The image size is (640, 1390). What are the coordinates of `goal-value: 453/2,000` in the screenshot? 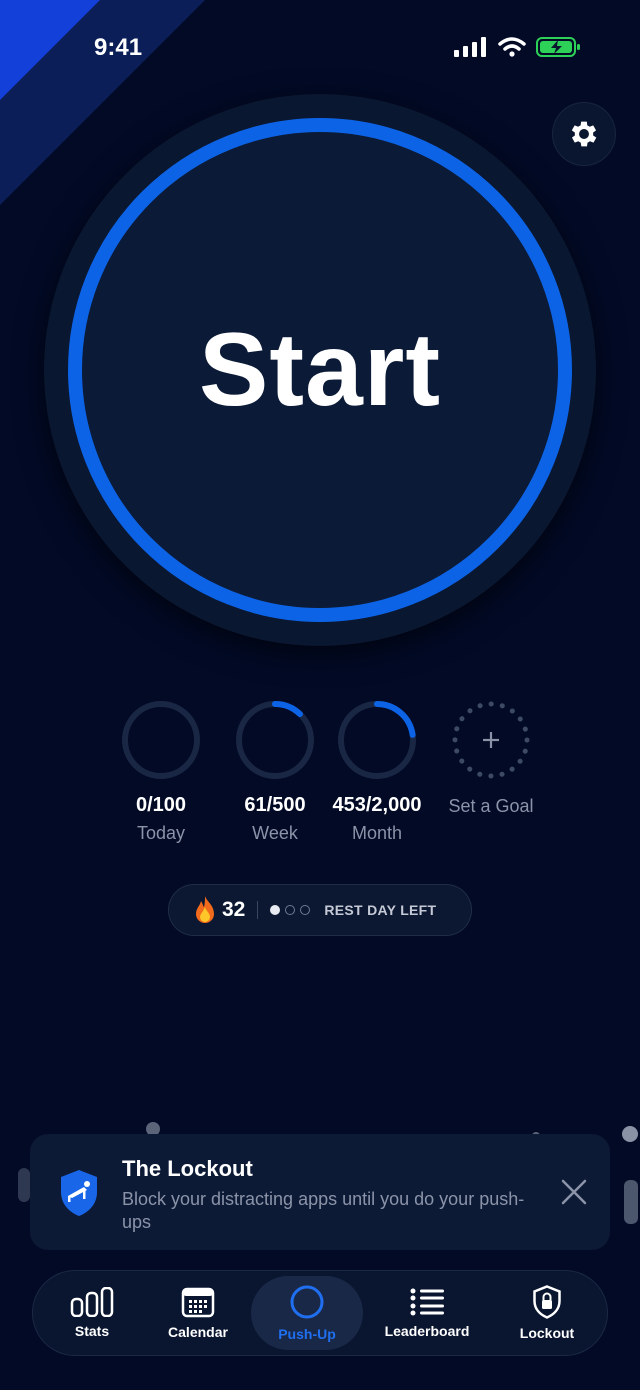 It's located at (377, 805).